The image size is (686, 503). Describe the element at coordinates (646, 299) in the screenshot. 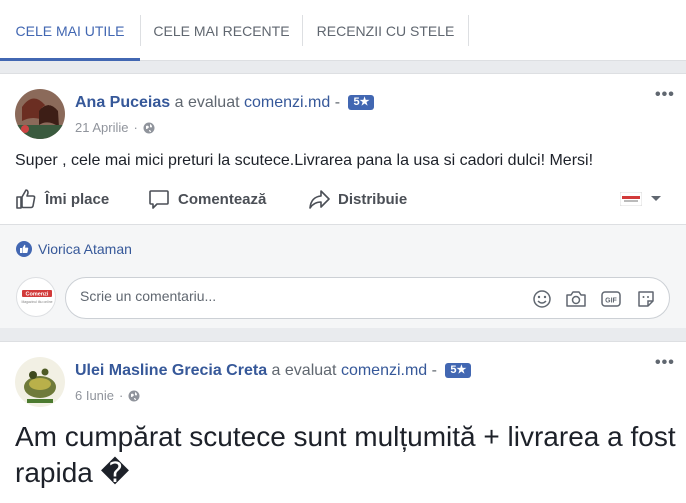

I see `sticker-icon` at that location.